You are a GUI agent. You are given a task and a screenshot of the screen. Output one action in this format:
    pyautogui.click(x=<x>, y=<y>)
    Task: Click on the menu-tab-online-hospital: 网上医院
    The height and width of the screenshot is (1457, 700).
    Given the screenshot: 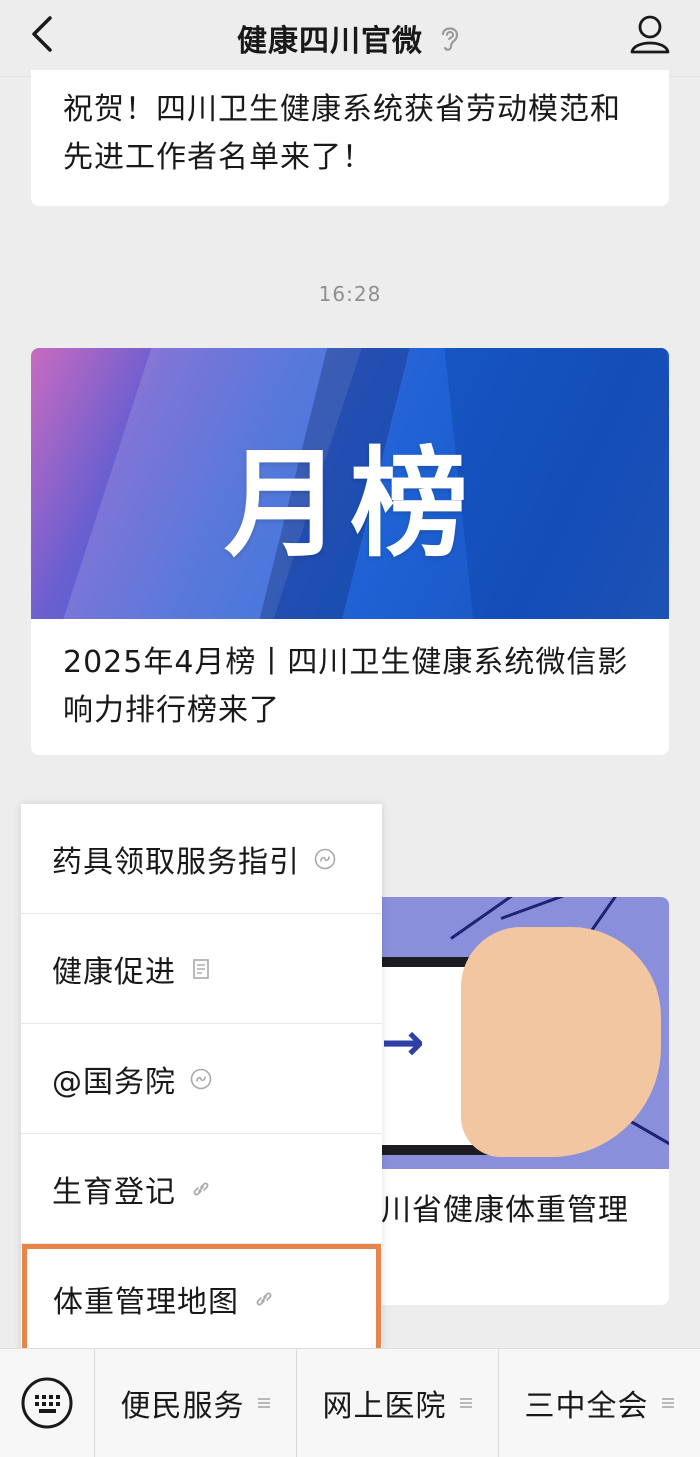 What is the action you would take?
    pyautogui.click(x=398, y=1403)
    